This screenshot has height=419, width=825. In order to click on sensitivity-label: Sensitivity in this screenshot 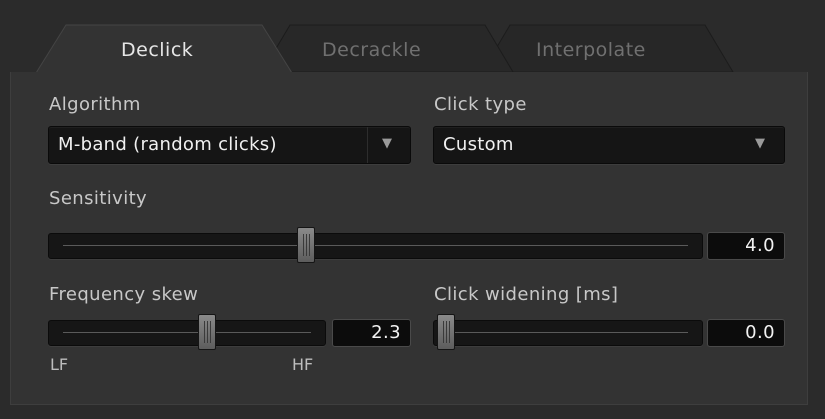, I will do `click(98, 198)`.